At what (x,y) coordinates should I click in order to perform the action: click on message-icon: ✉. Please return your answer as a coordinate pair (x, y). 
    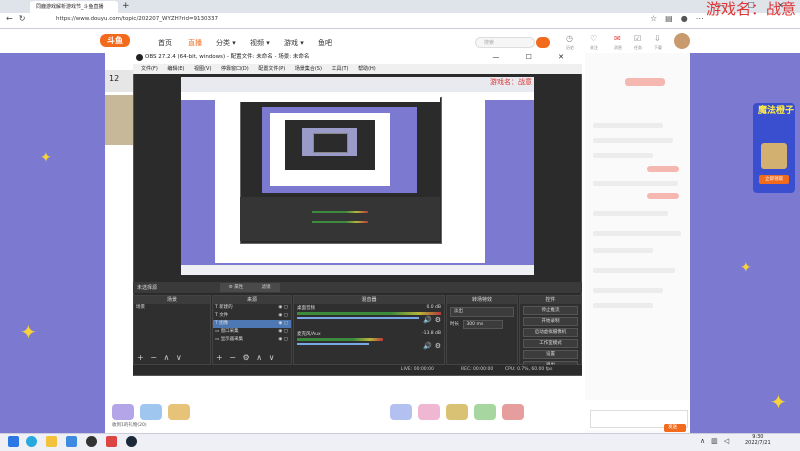
    Looking at the image, I should click on (617, 38).